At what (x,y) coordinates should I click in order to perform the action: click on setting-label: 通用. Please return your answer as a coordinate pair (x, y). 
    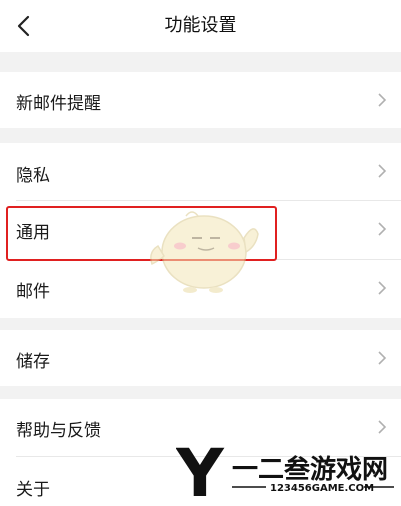
    Looking at the image, I should click on (33, 233).